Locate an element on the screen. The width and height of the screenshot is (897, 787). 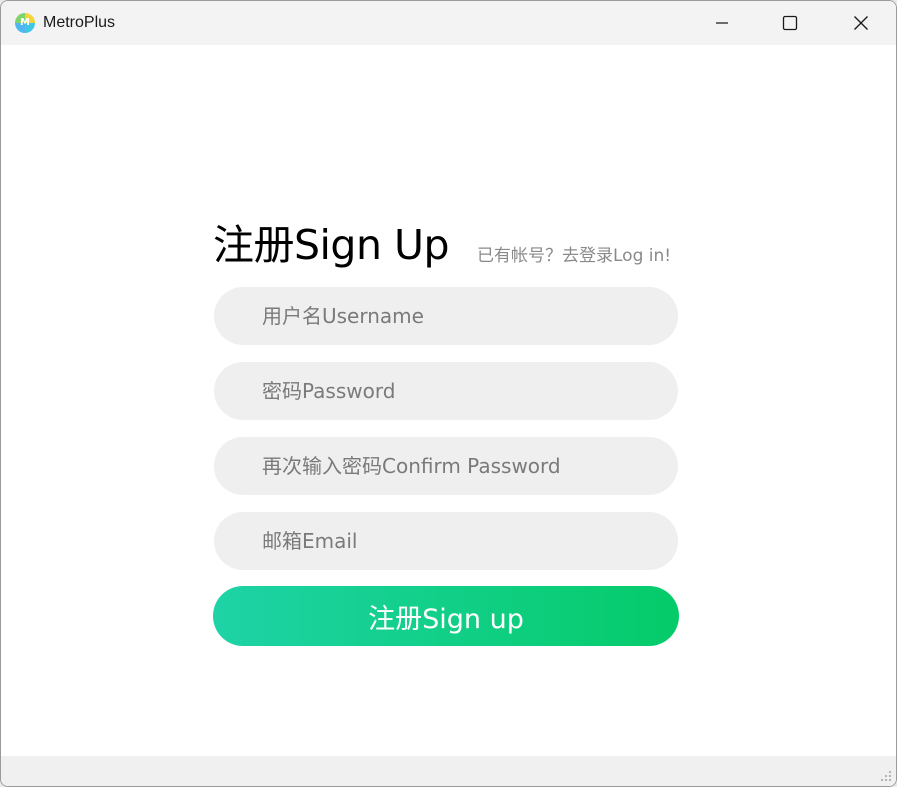
window-title: MetroPlus is located at coordinates (79, 22).